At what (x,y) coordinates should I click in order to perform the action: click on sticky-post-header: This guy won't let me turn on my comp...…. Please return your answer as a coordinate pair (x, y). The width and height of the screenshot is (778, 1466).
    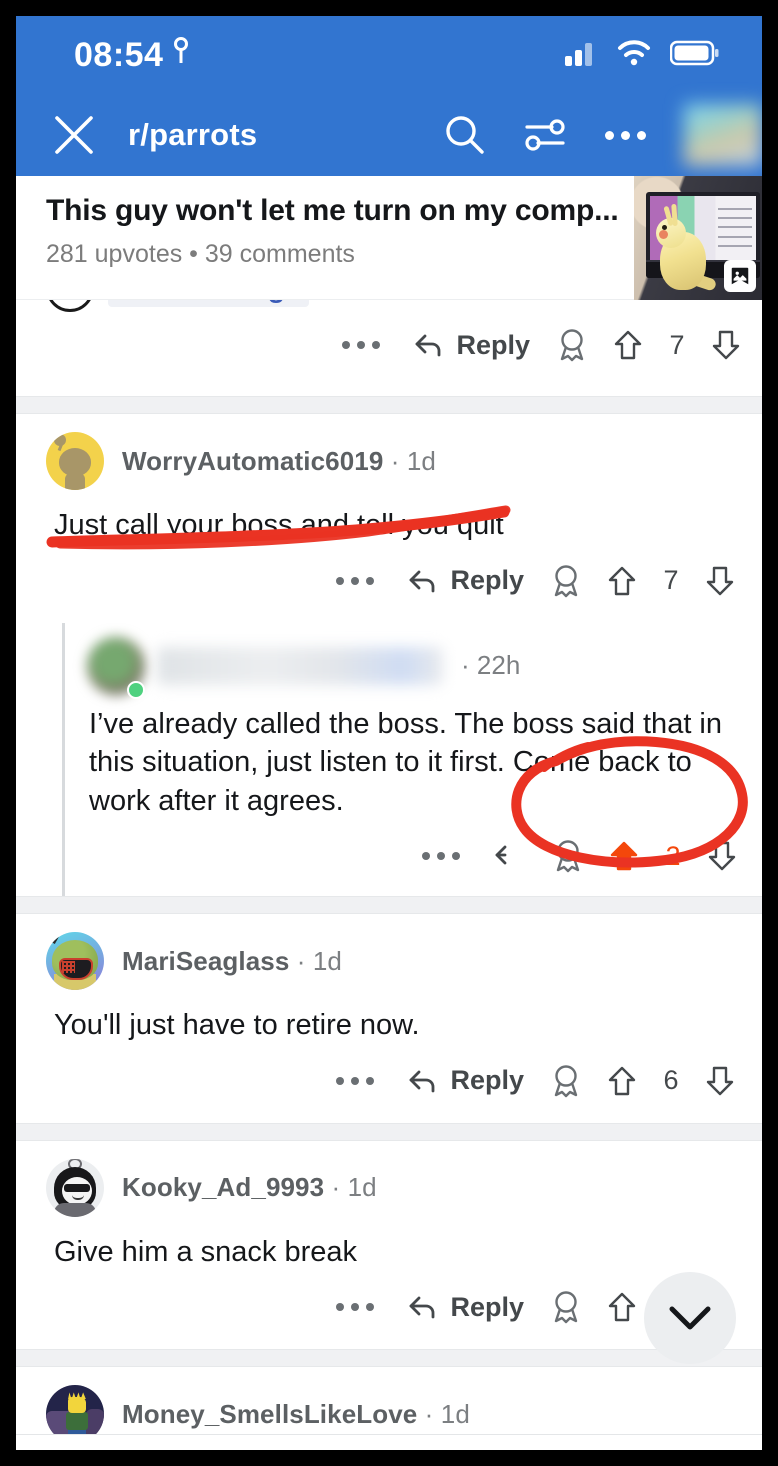
    Looking at the image, I should click on (389, 238).